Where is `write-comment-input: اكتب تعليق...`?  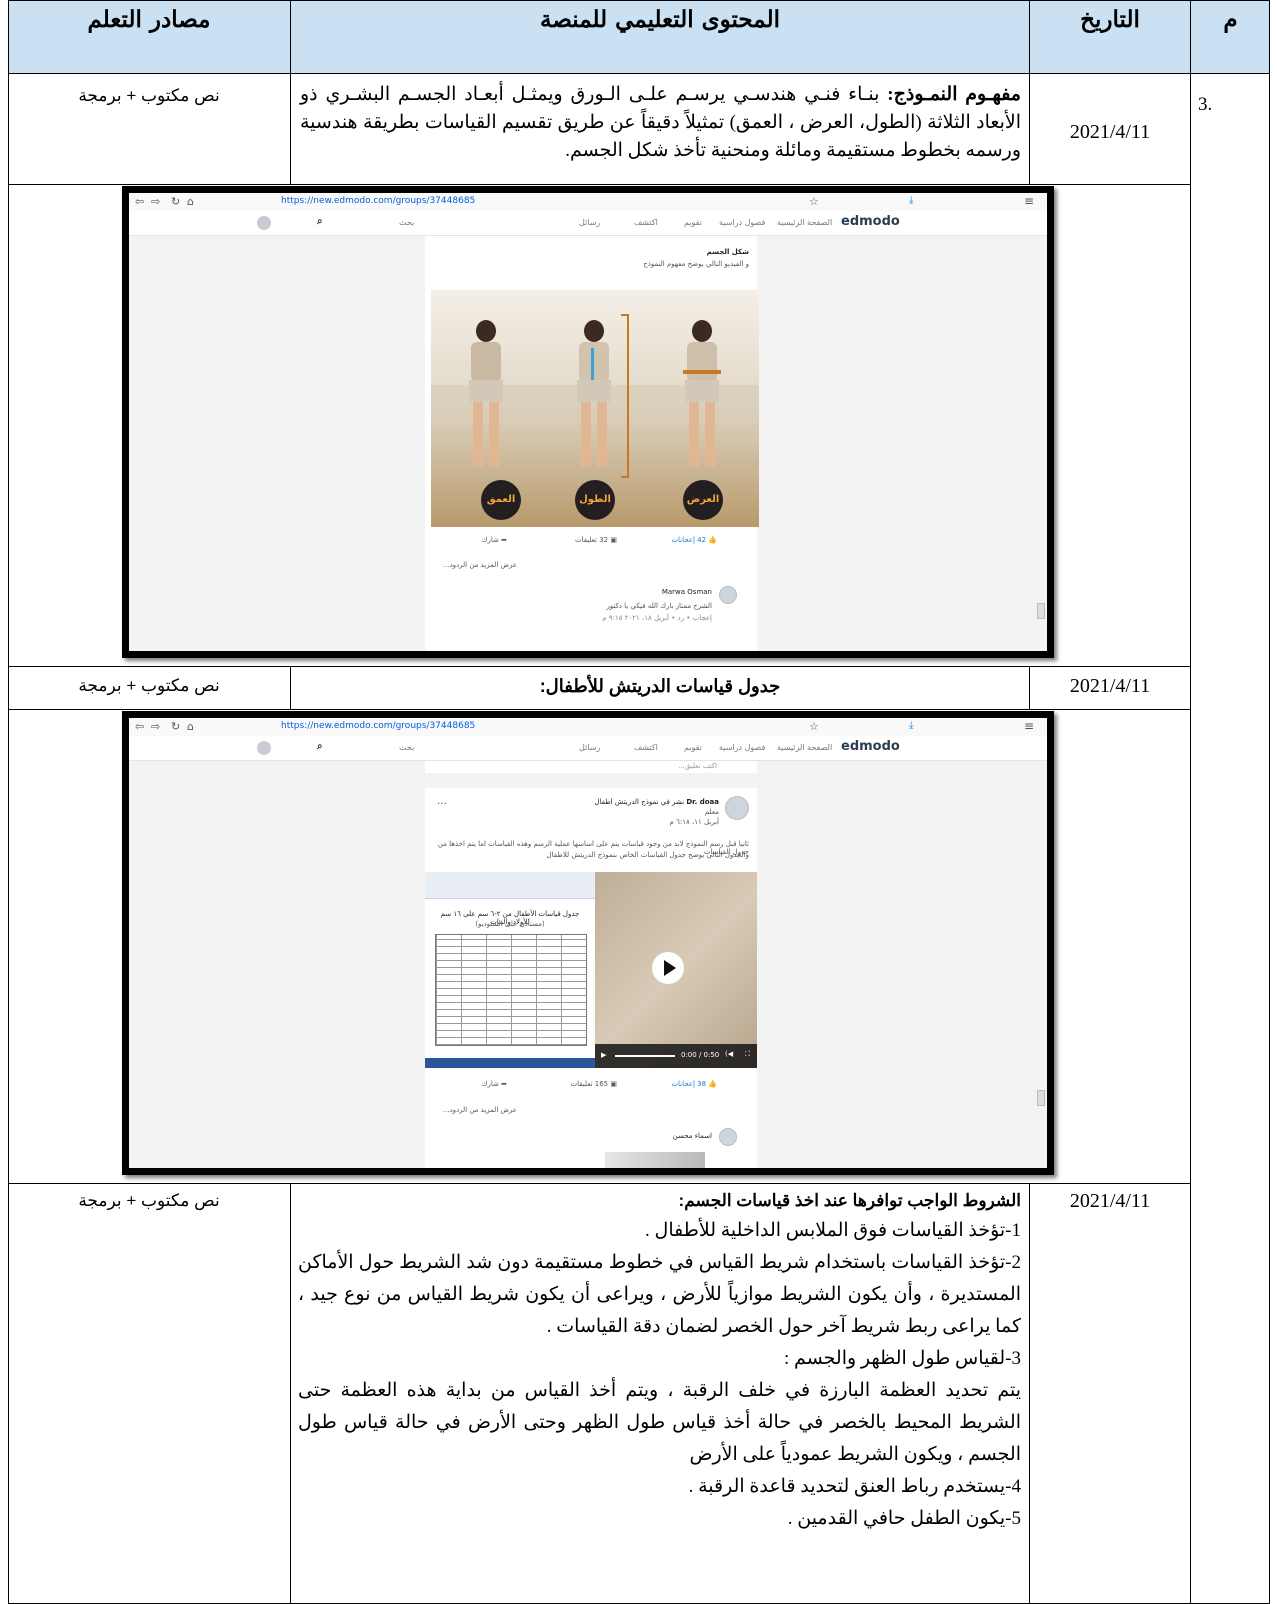 write-comment-input: اكتب تعليق... is located at coordinates (697, 766).